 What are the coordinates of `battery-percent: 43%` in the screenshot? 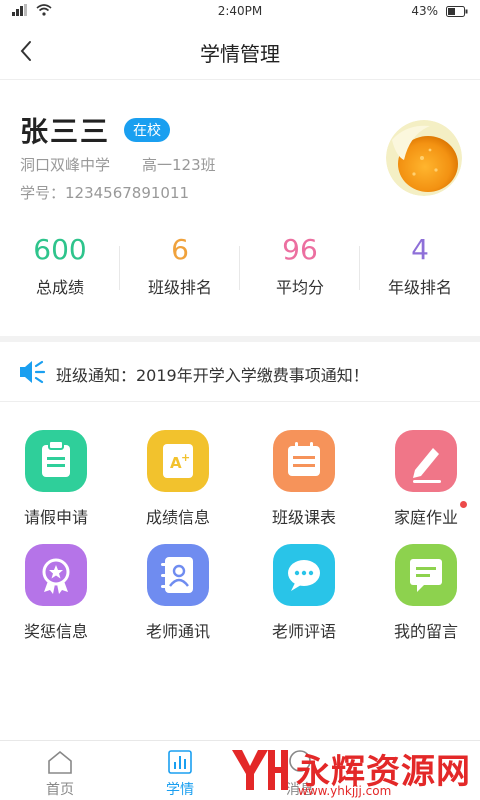 It's located at (424, 11).